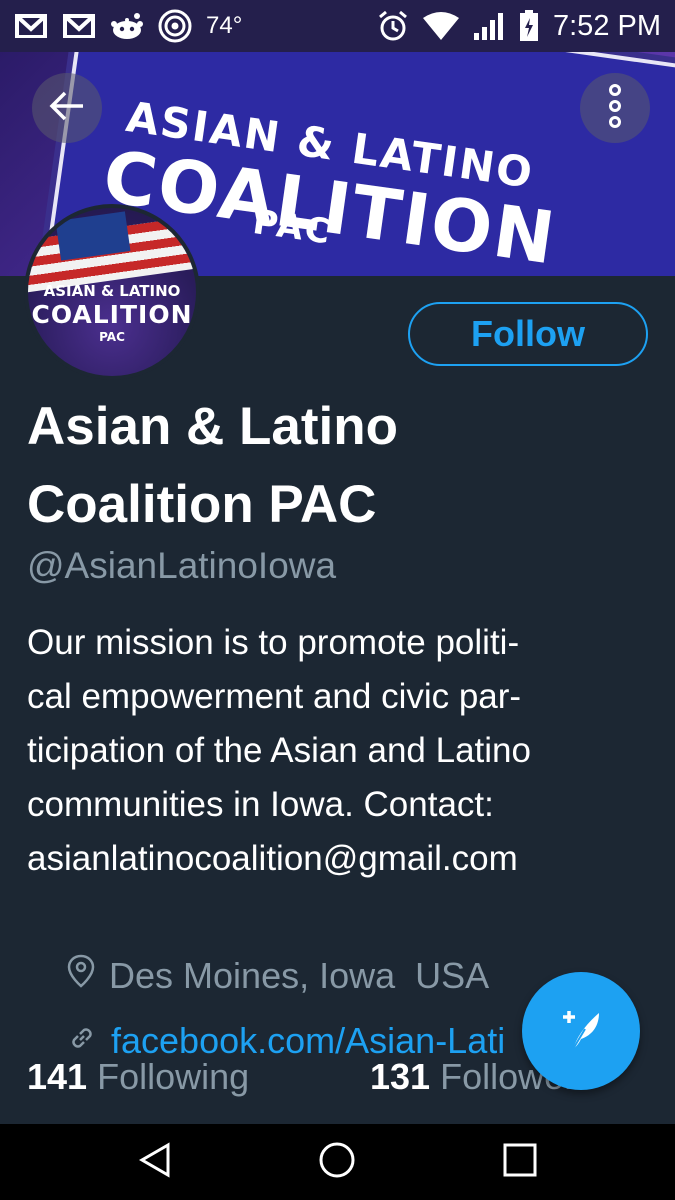  I want to click on arrow-left-icon, so click(67, 108).